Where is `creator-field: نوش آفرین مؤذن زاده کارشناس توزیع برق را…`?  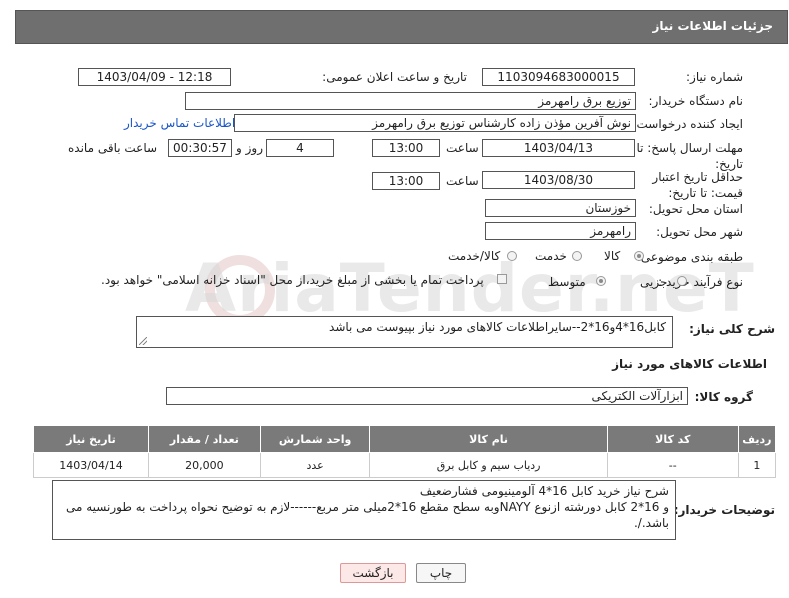
creator-field: نوش آفرین مؤذن زاده کارشناس توزیع برق را… is located at coordinates (435, 123).